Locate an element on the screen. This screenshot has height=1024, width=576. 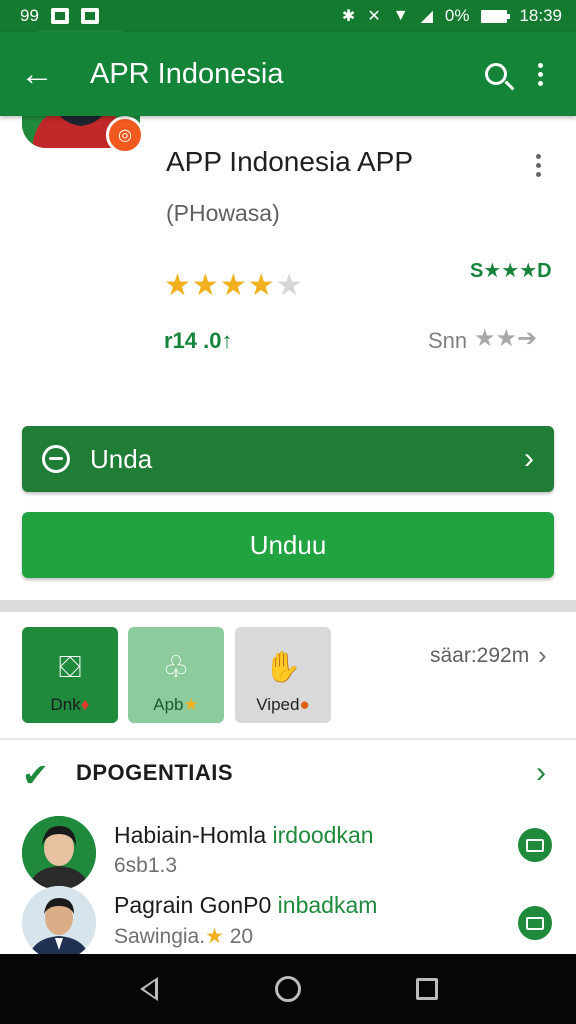
nav-recents-button is located at coordinates (427, 989).